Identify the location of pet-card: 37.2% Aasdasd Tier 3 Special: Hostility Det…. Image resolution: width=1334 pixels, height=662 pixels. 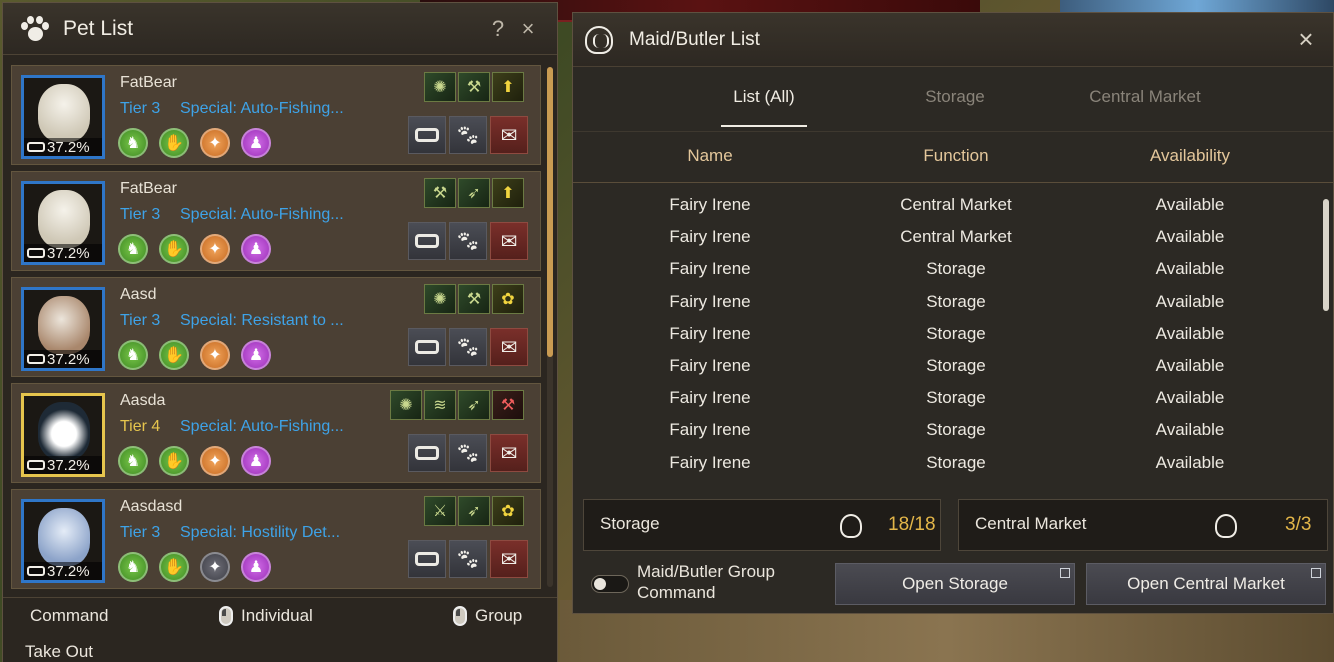
(276, 539).